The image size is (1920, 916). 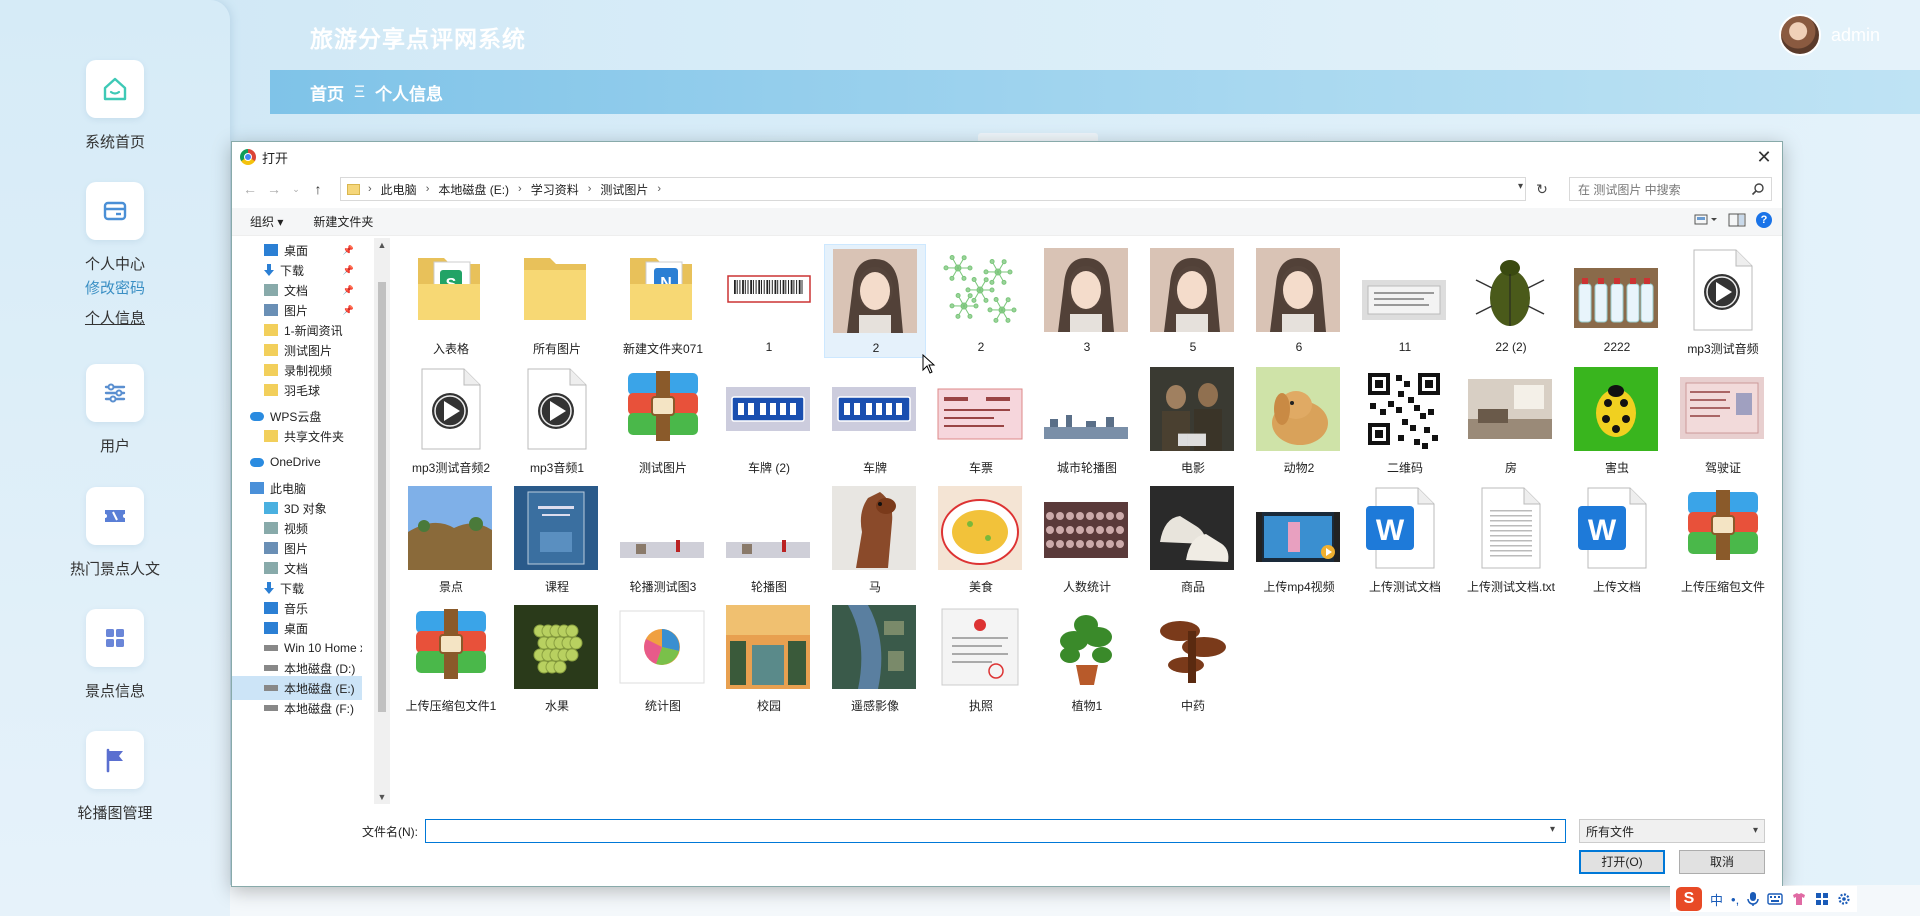 I want to click on file-item: 上传压缩包文件, so click(x=1723, y=539).